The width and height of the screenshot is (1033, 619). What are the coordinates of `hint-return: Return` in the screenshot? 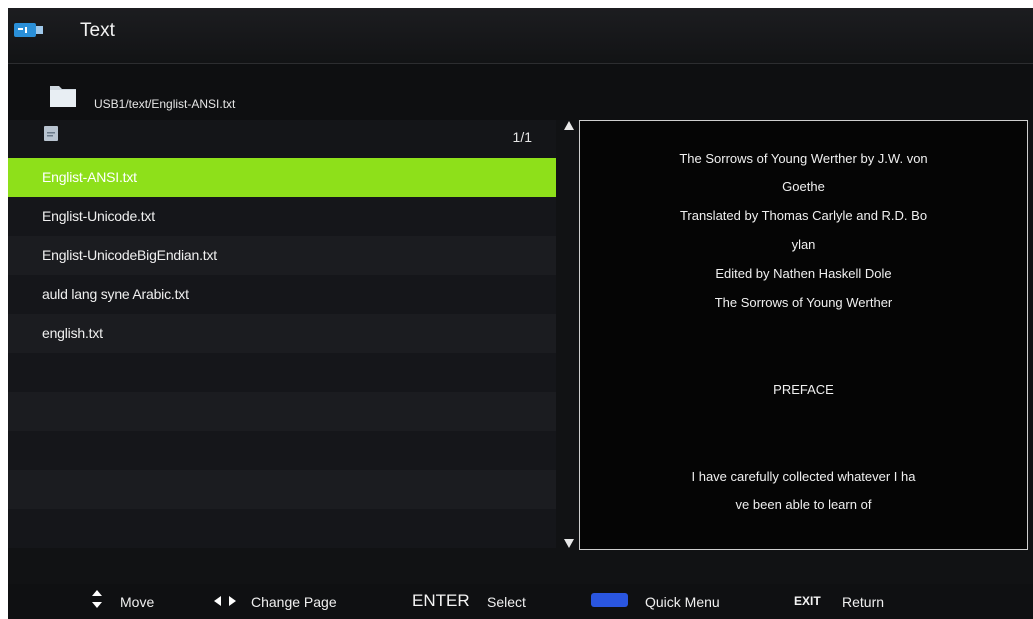 It's located at (863, 602).